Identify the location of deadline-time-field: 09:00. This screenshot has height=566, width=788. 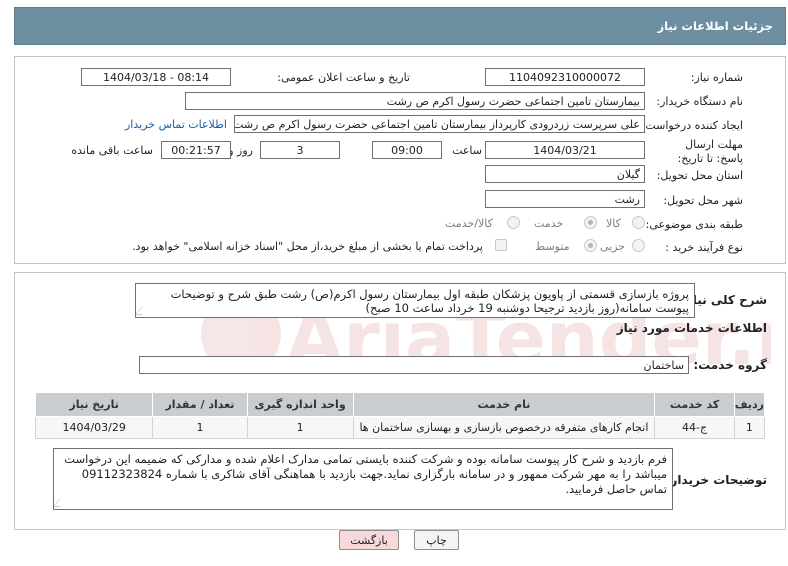
(407, 150).